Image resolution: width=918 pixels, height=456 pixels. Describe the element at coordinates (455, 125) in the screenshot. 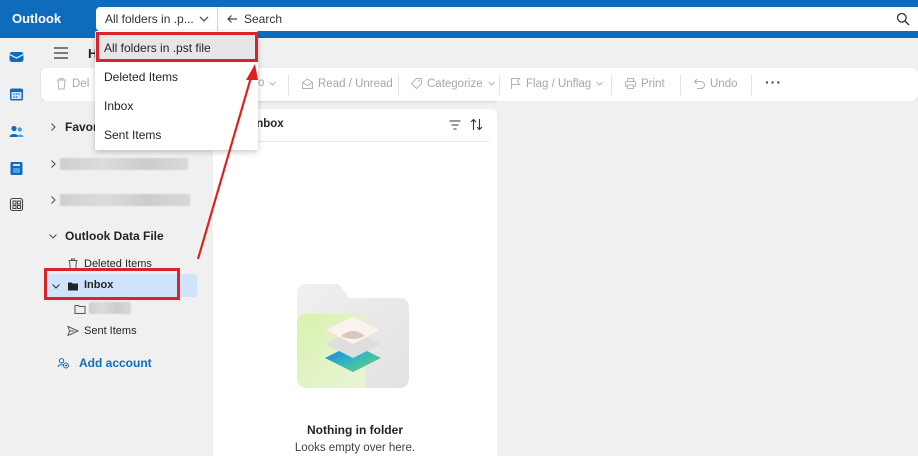

I see `filter-icon` at that location.